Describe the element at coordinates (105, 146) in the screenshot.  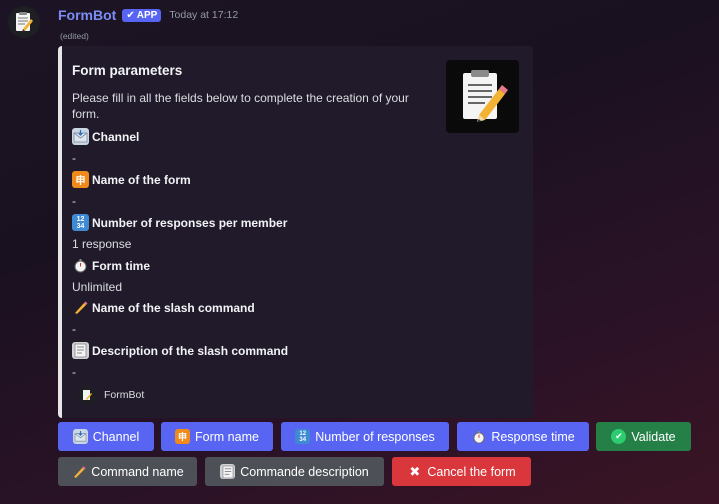
I see `field-channel: Channel -` at that location.